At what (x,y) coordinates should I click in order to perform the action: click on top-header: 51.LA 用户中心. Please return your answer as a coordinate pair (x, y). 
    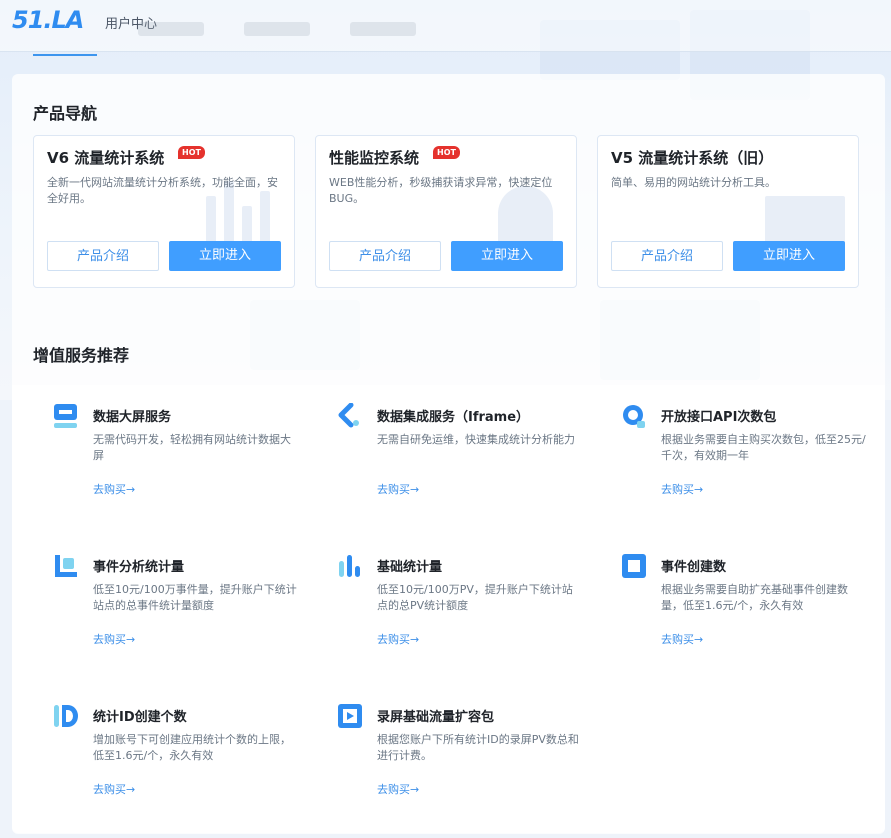
    Looking at the image, I should click on (445, 26).